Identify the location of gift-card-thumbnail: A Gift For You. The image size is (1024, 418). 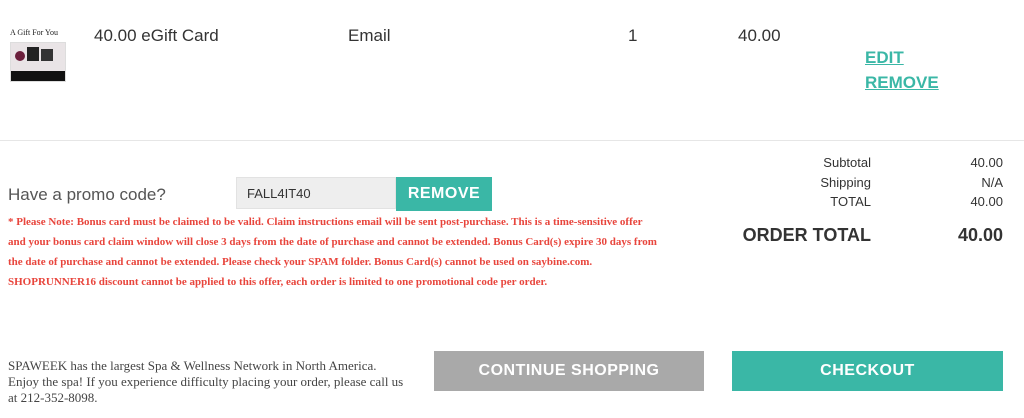
(37, 56).